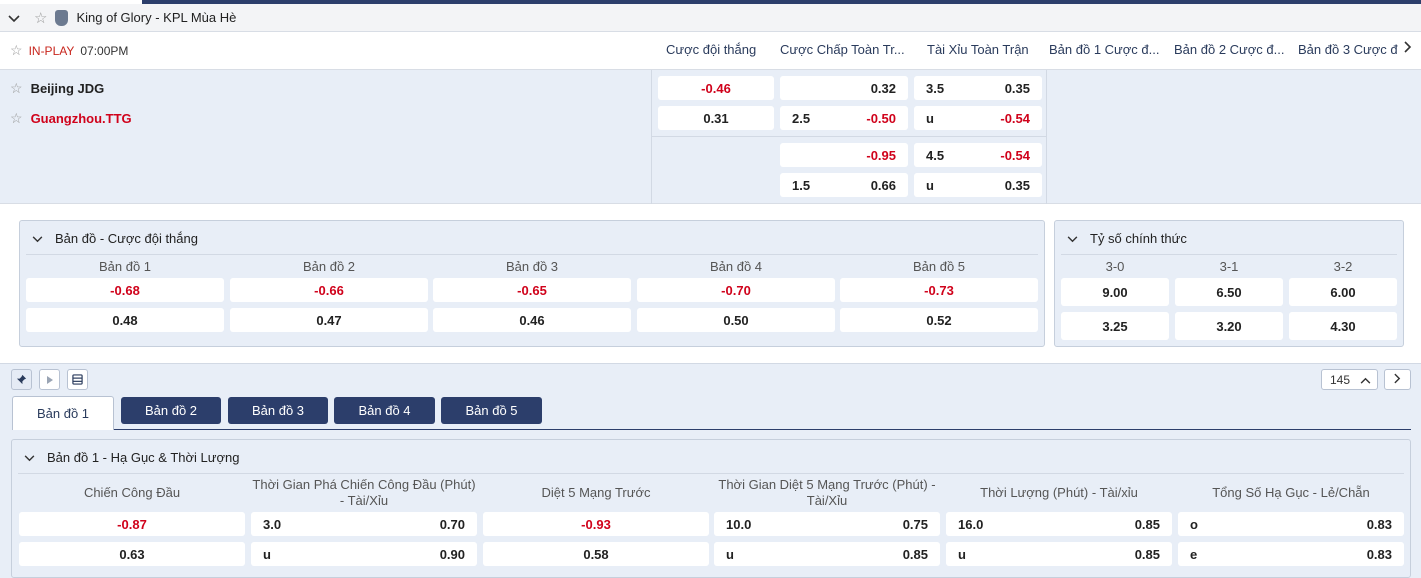  I want to click on odds-cell: 4.30, so click(1343, 326).